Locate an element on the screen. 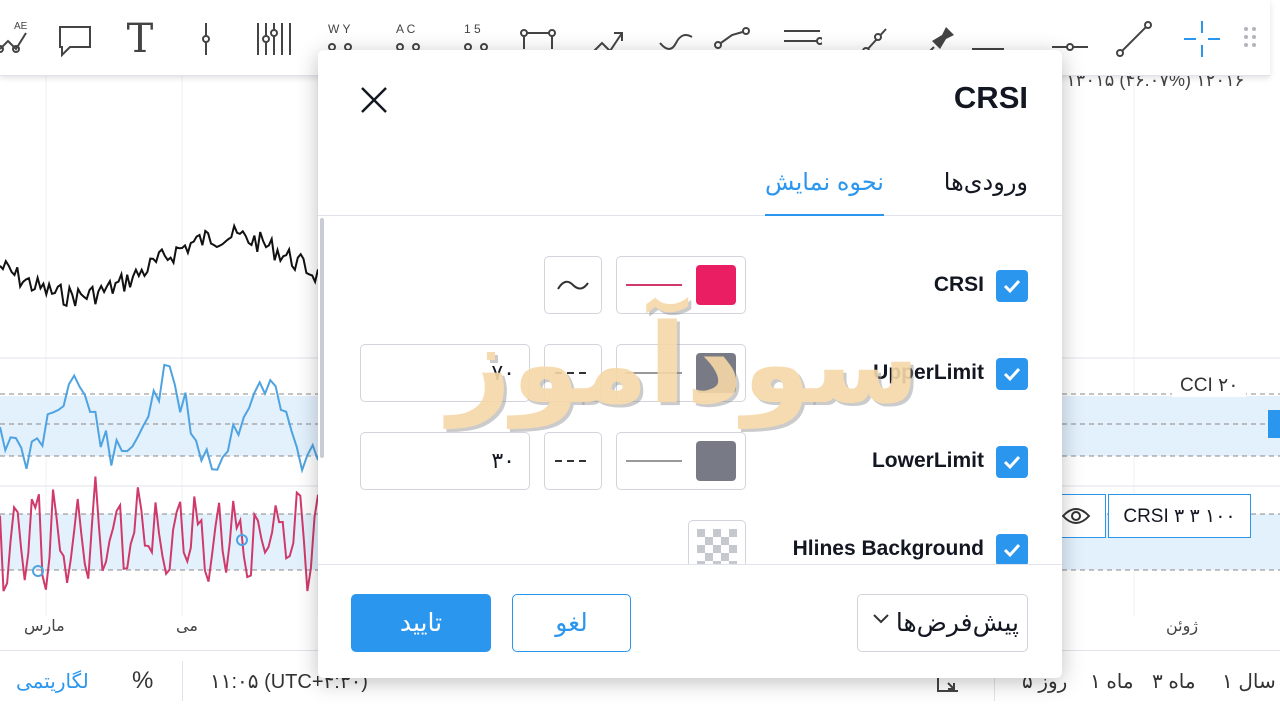 This screenshot has height=720, width=1280. row-label: Hlines Background is located at coordinates (888, 548).